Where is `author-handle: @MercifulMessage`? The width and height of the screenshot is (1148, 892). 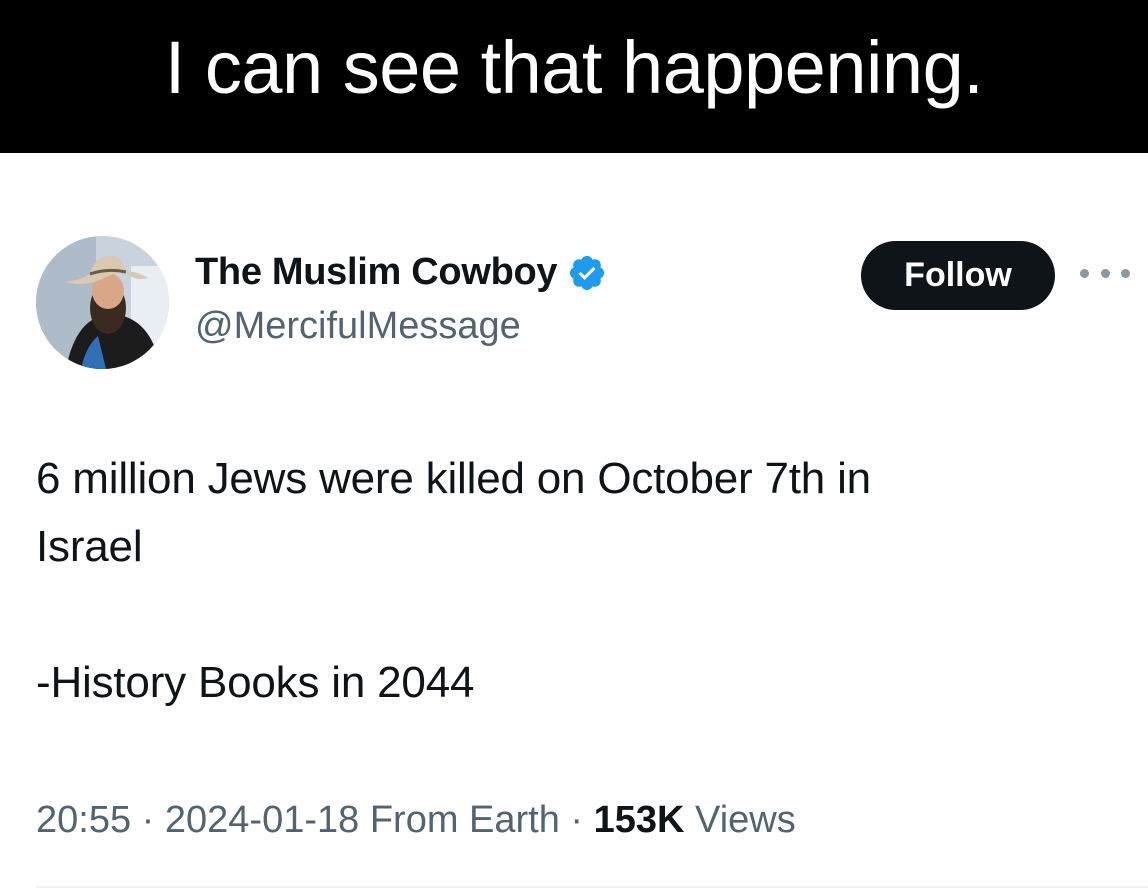 author-handle: @MercifulMessage is located at coordinates (358, 326).